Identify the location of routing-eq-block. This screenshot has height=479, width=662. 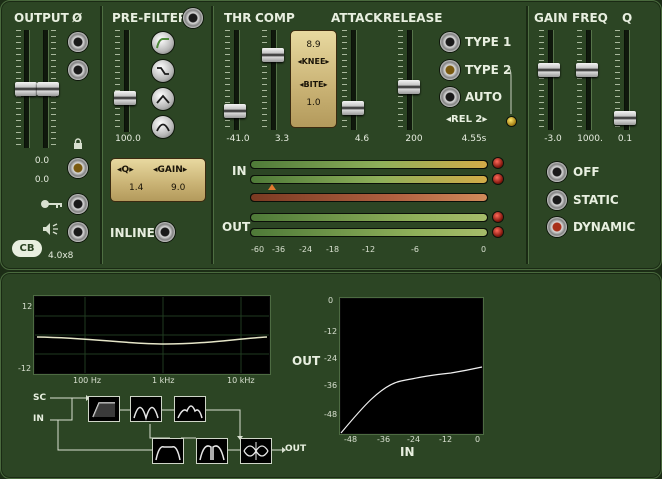
(168, 451).